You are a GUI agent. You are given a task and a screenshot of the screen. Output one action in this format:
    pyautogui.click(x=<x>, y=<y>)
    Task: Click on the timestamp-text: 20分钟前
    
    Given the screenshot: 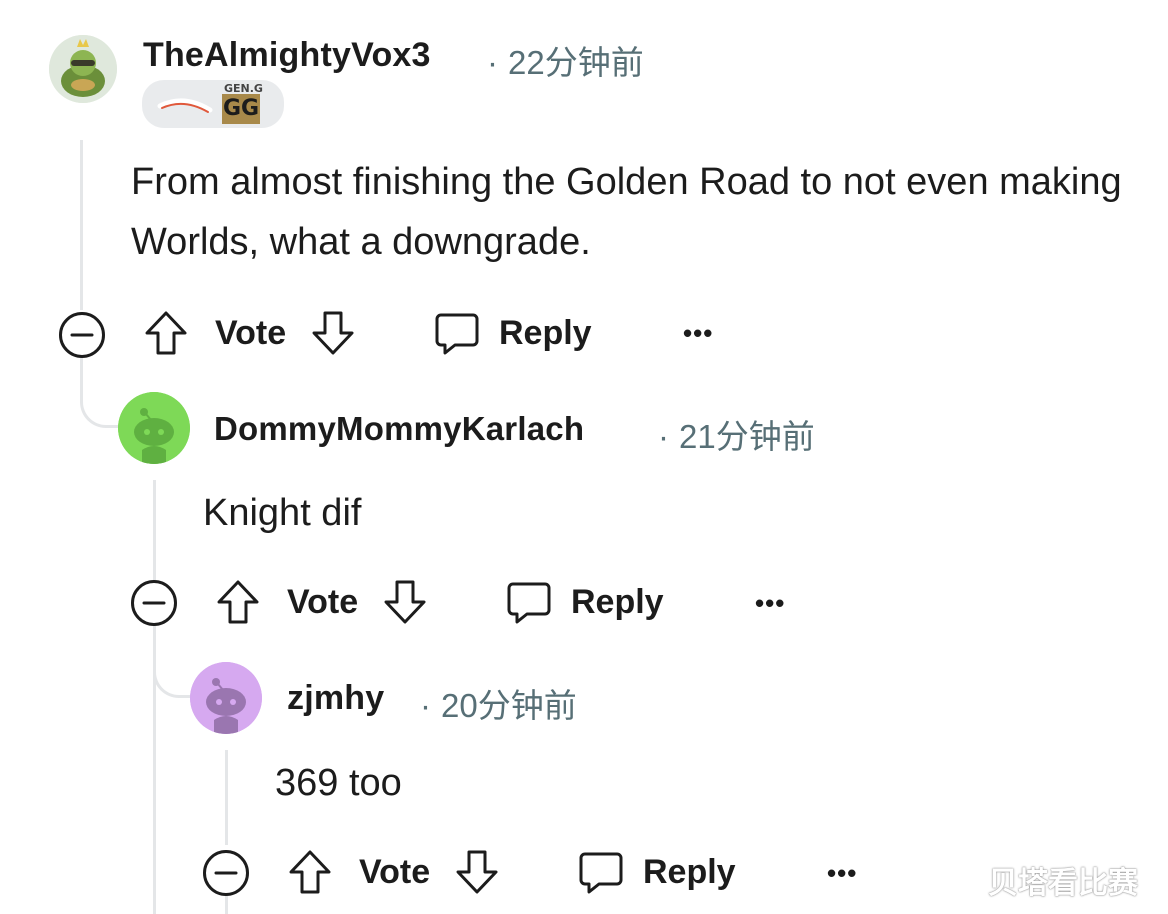 What is the action you would take?
    pyautogui.click(x=509, y=705)
    